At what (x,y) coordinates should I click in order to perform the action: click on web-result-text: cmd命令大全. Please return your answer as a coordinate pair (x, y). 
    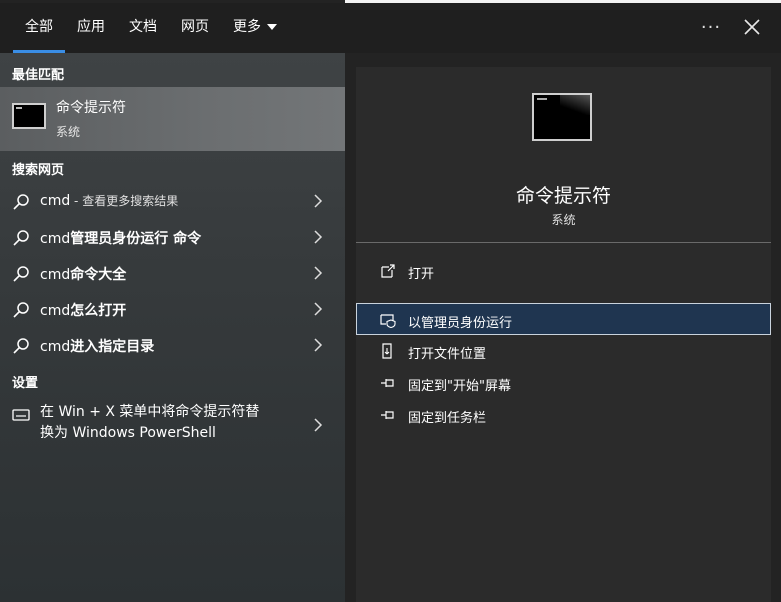
    Looking at the image, I should click on (83, 274).